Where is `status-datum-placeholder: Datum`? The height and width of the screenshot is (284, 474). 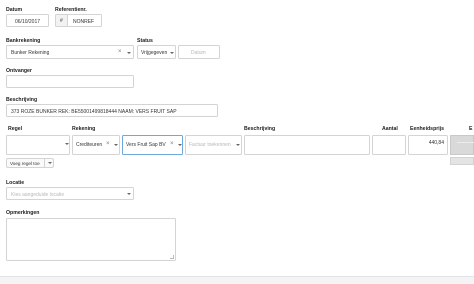
status-datum-placeholder: Datum is located at coordinates (198, 53).